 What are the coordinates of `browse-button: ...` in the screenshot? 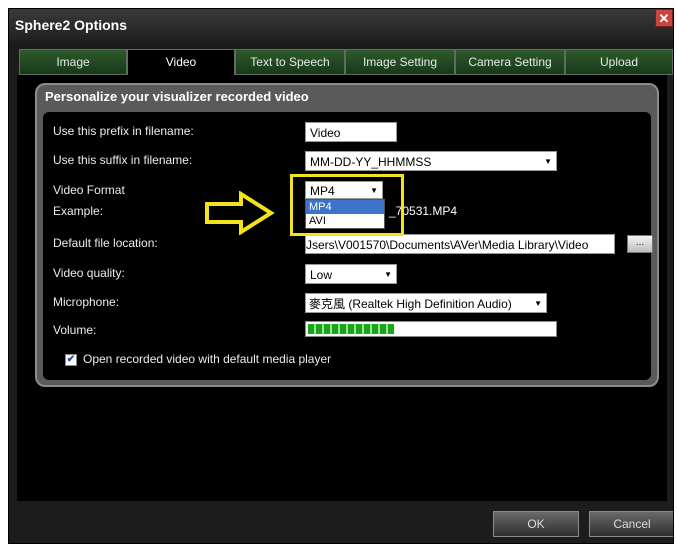 It's located at (640, 244).